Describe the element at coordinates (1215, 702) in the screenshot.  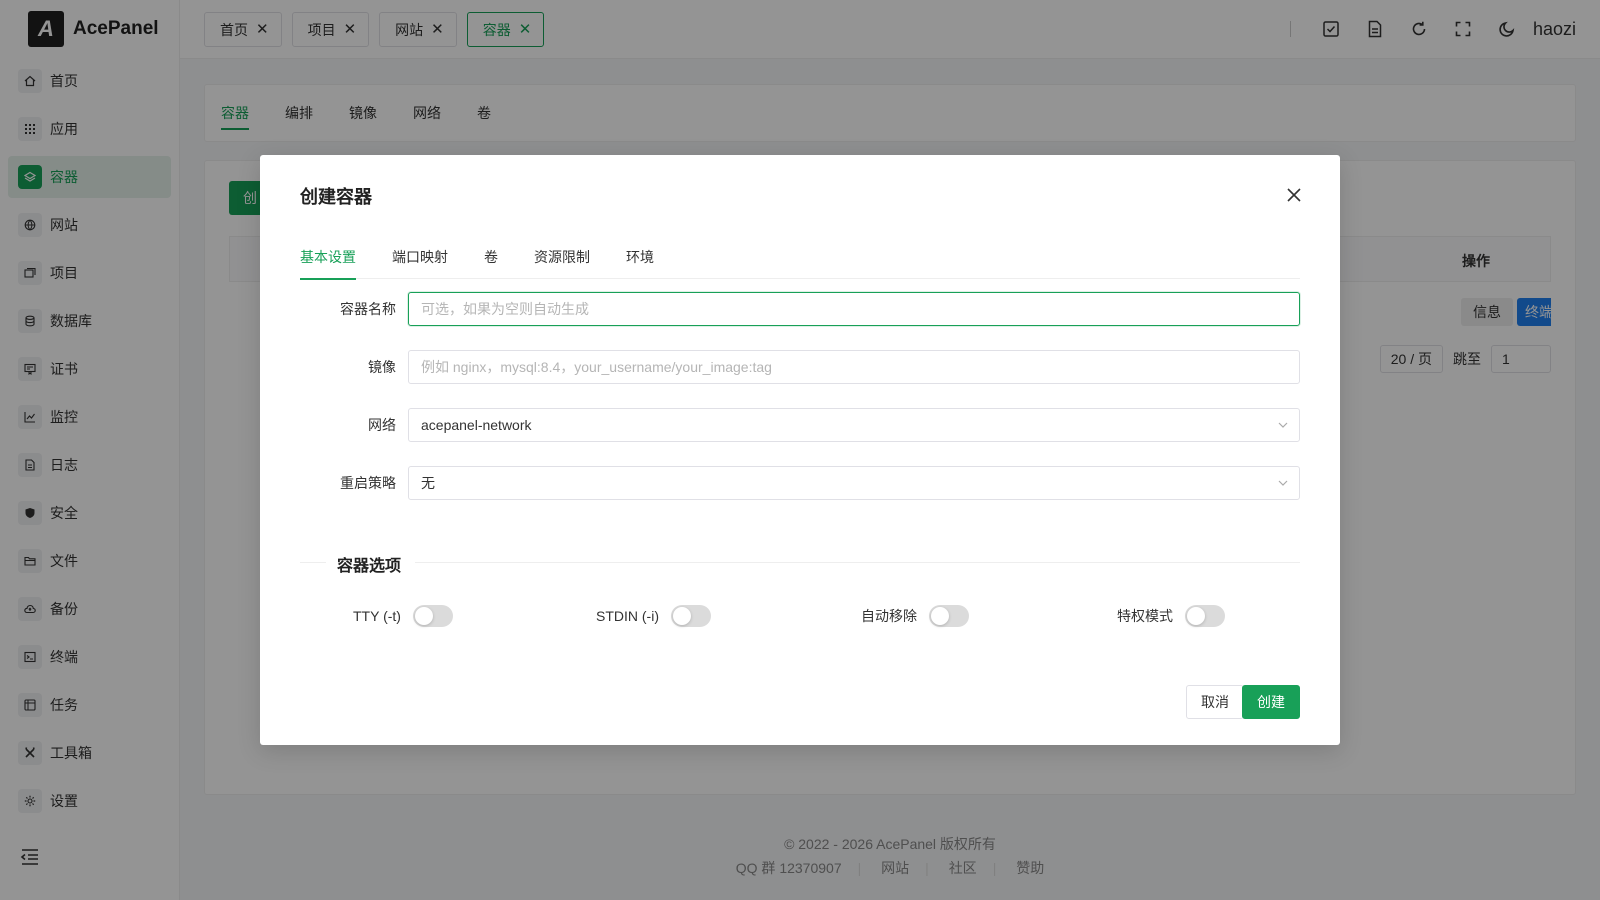
I see `cancel-button: 取消` at that location.